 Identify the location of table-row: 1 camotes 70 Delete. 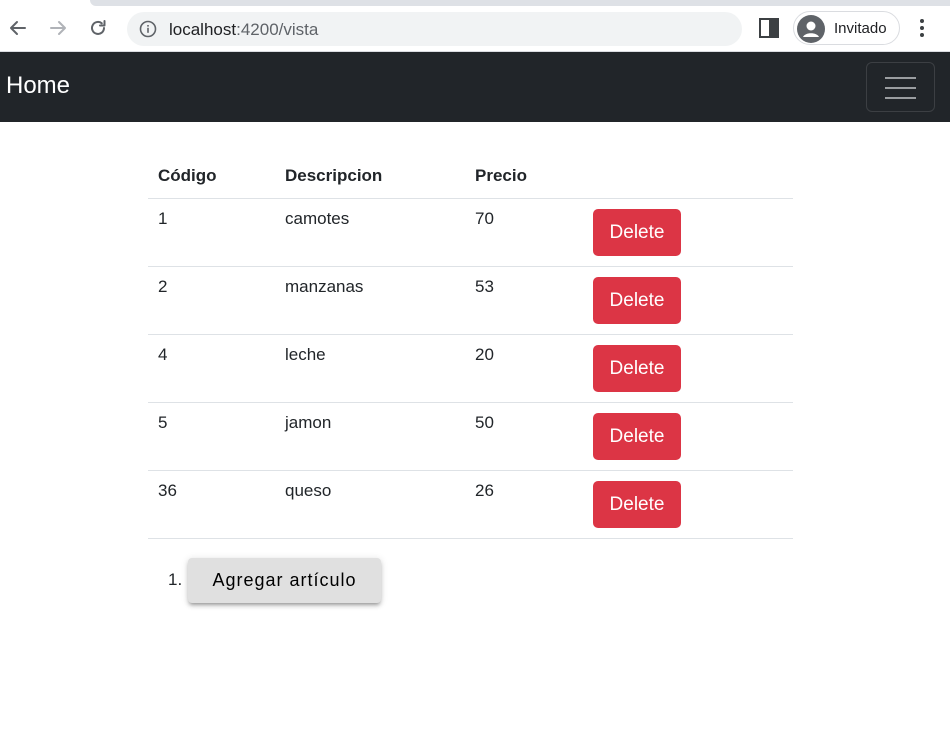
(470, 232).